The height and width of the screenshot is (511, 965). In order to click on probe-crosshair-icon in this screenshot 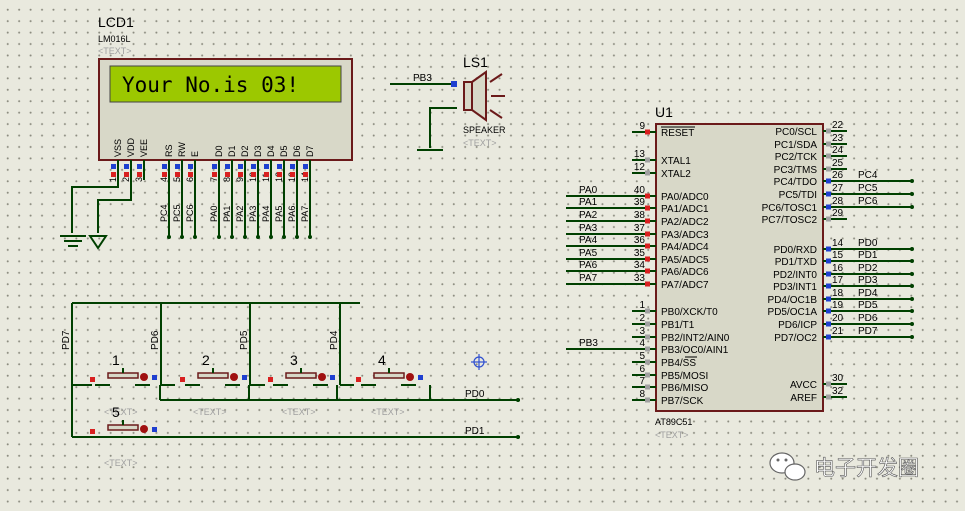, I will do `click(479, 362)`.